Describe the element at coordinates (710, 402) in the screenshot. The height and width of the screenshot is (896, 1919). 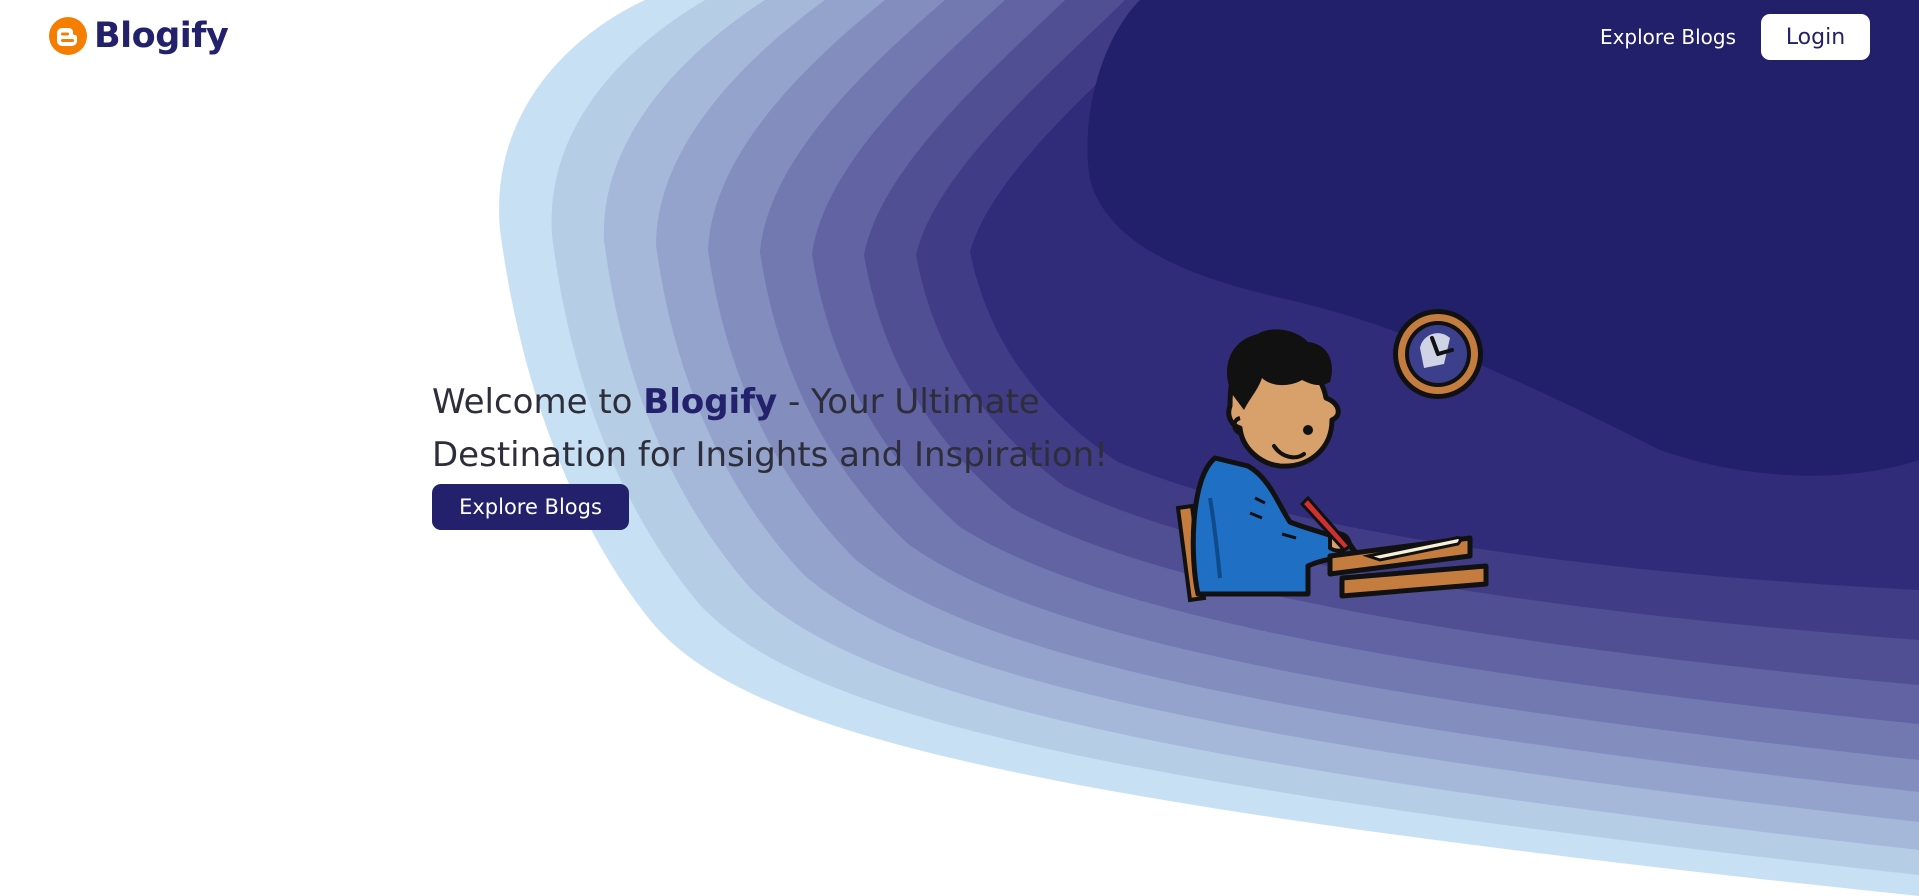
I see `hero-title-brand: Blogify` at that location.